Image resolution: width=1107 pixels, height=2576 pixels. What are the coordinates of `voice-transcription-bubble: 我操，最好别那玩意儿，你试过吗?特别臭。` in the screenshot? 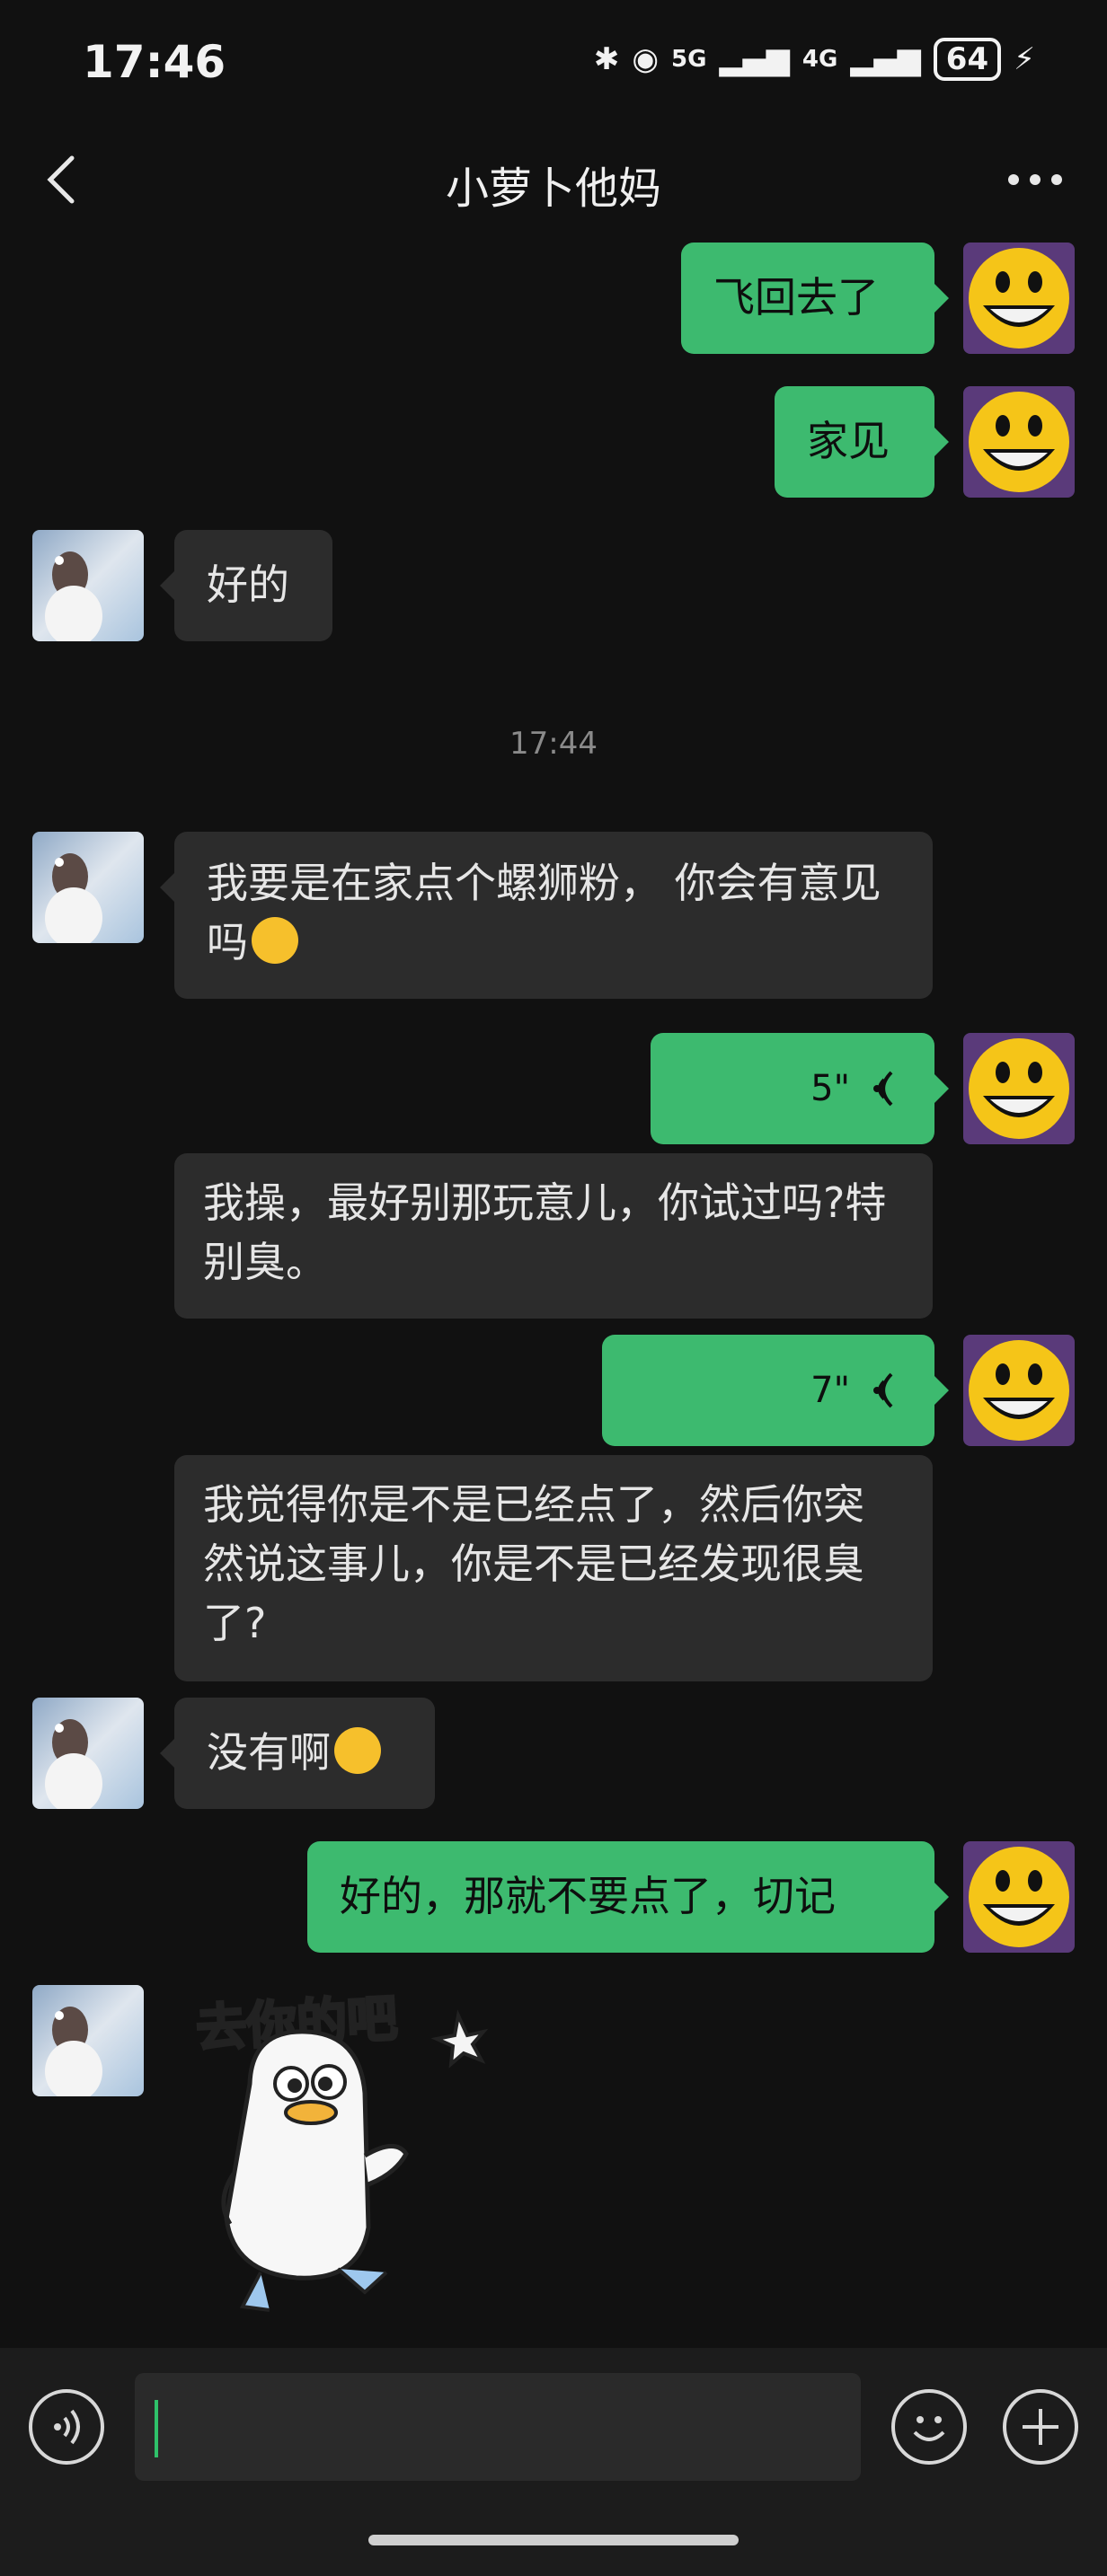 It's located at (553, 1236).